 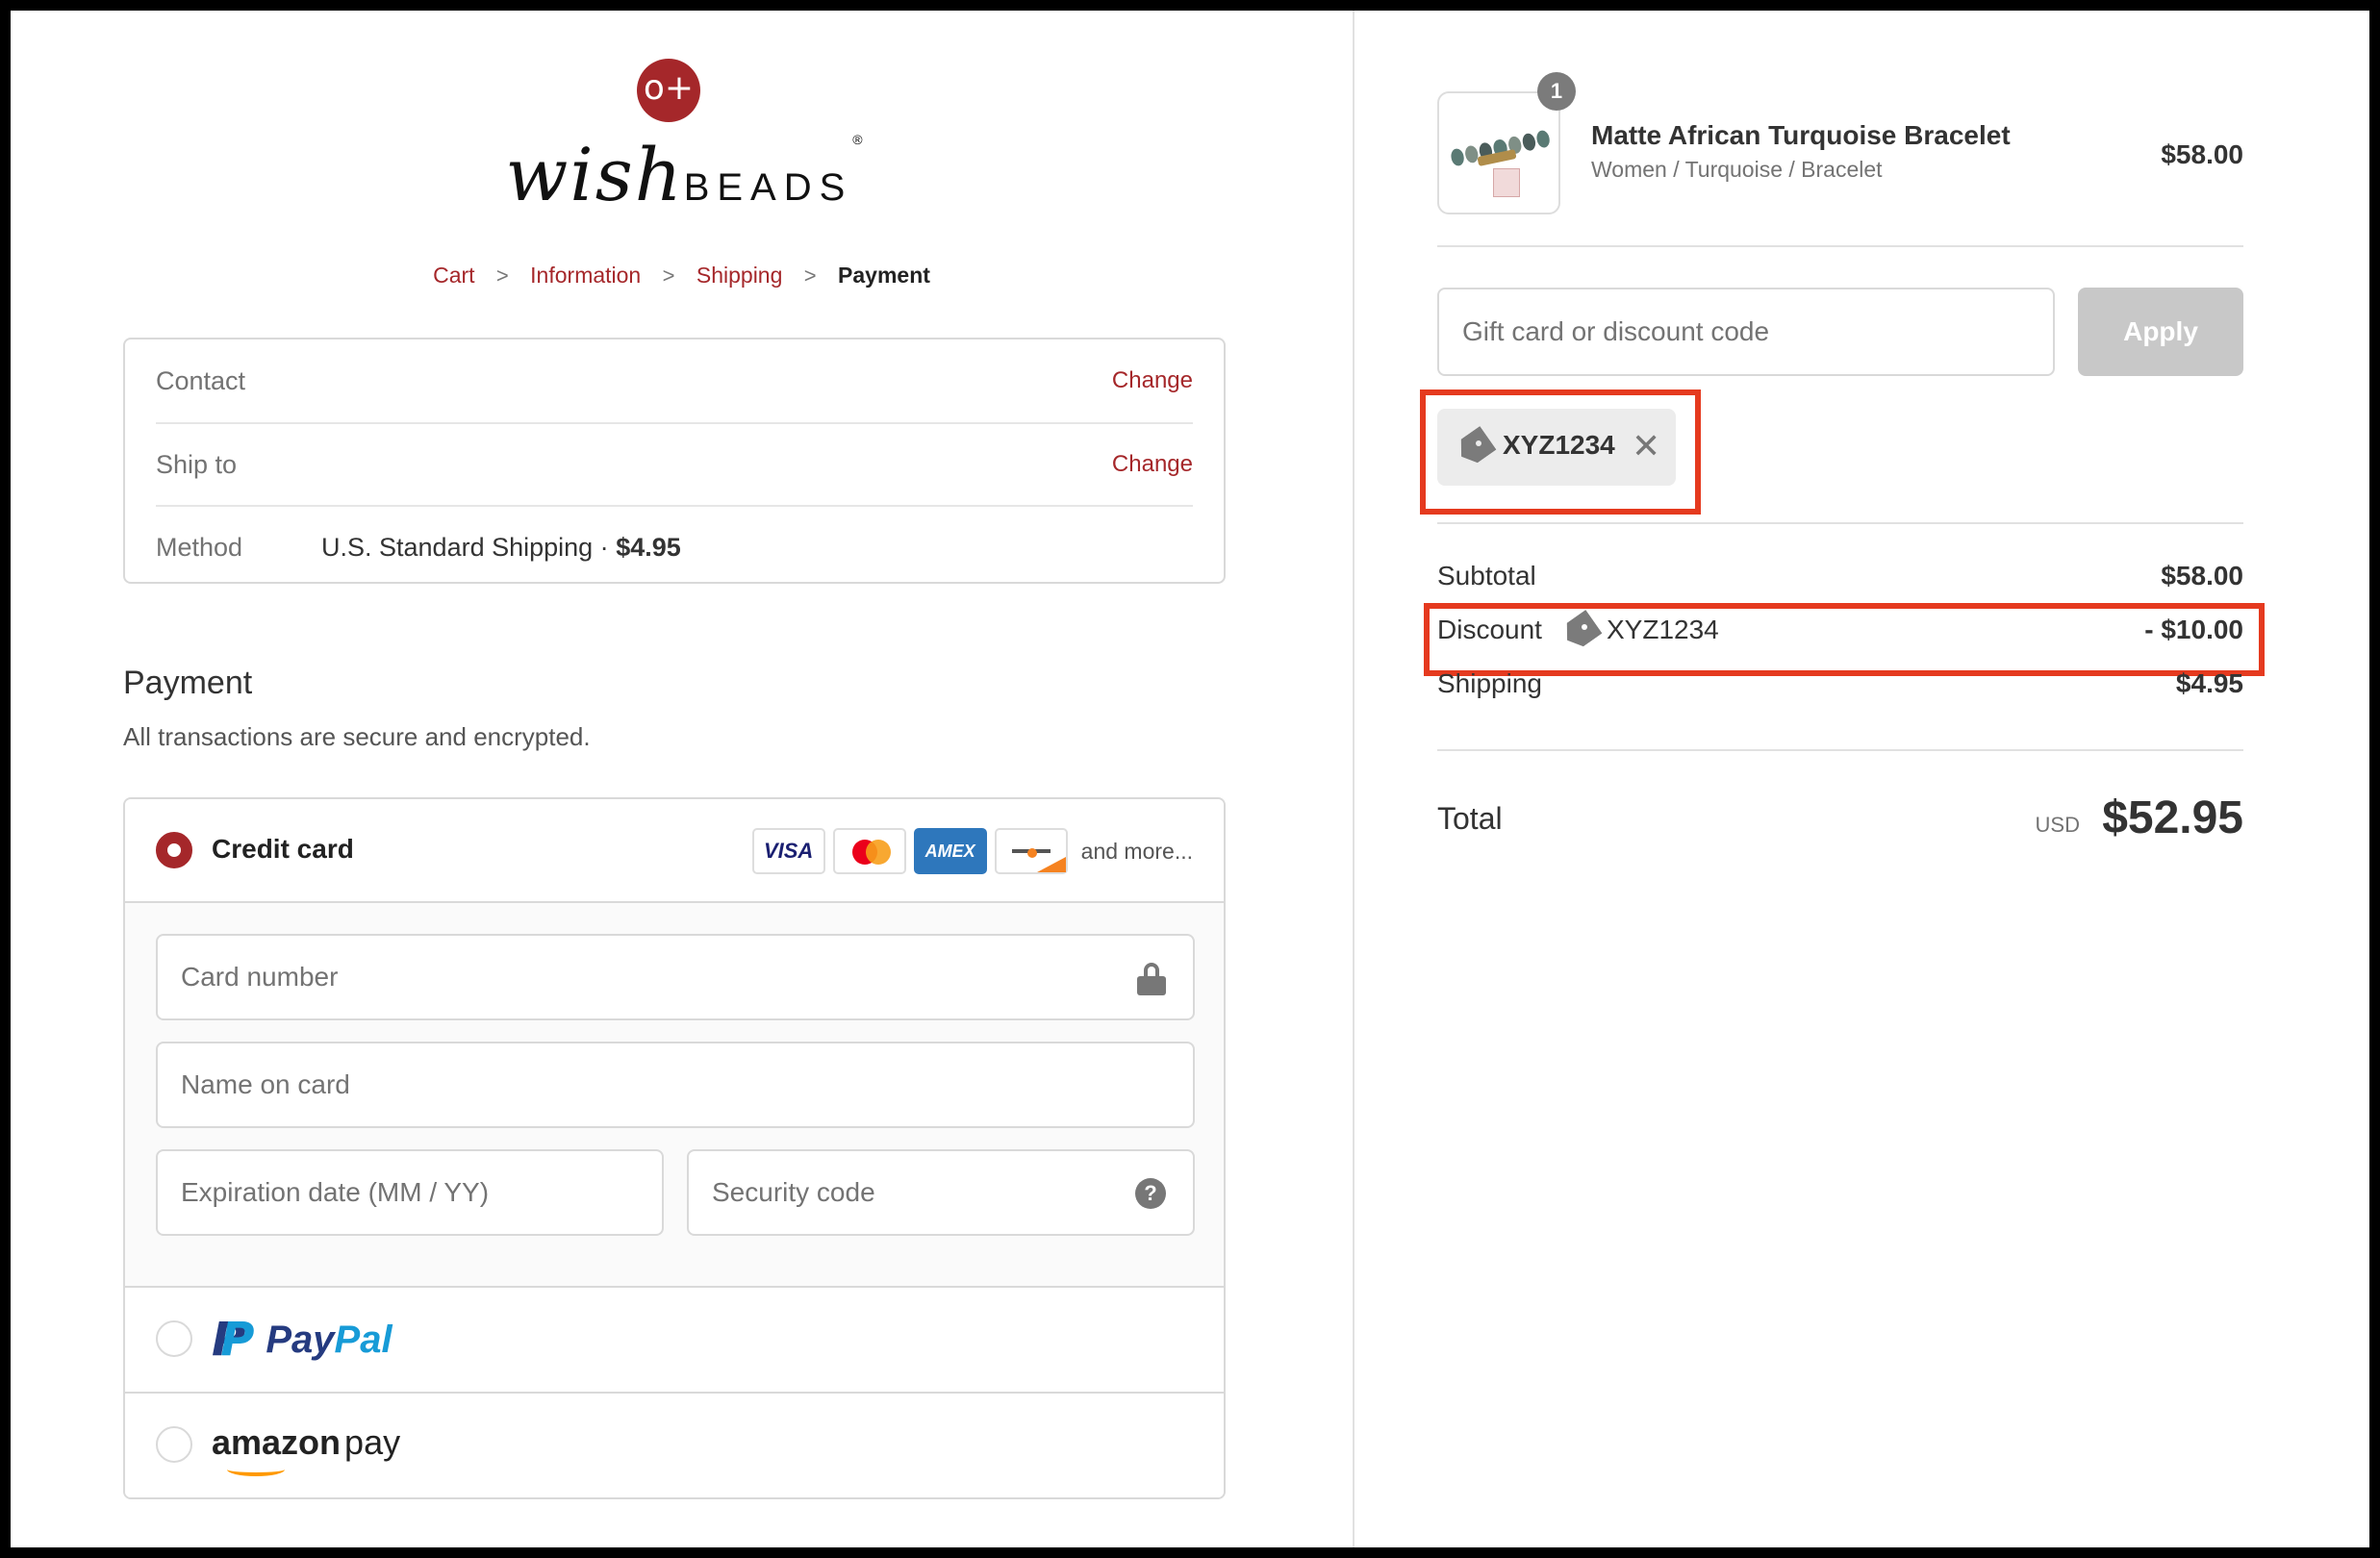 What do you see at coordinates (174, 850) in the screenshot?
I see `credit-card-radio` at bounding box center [174, 850].